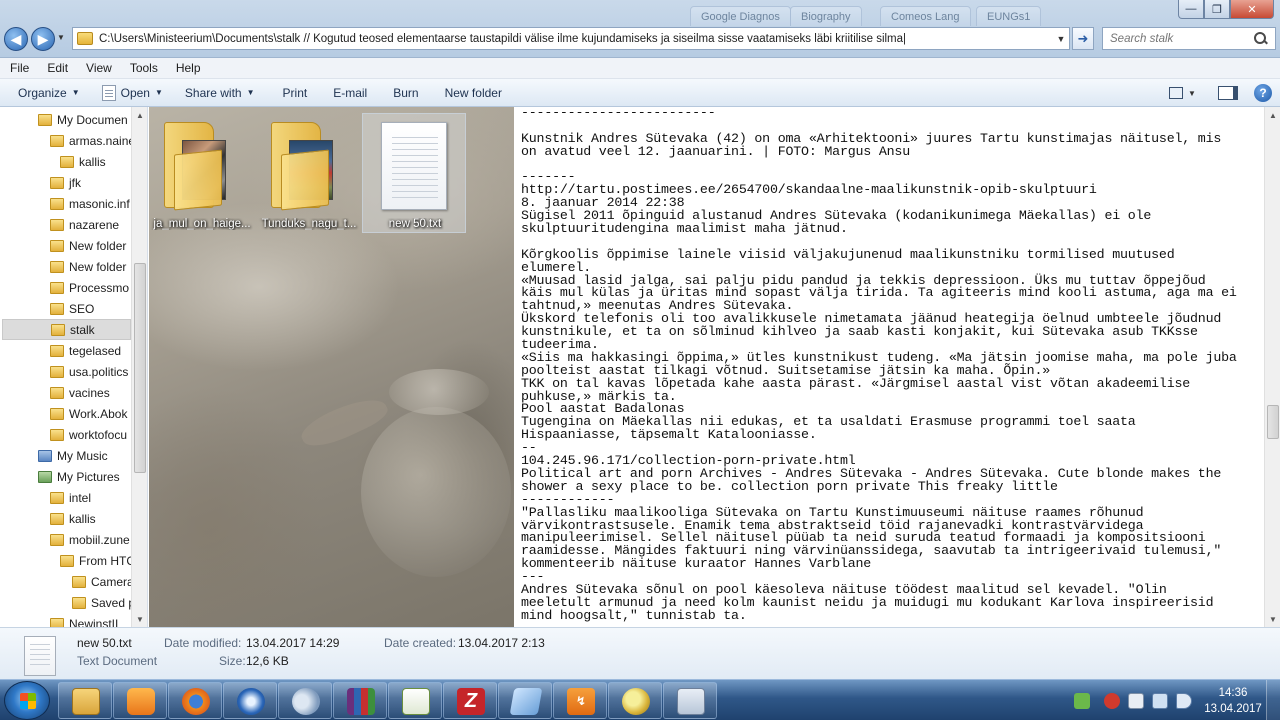  I want to click on chevron-down-icon: ▼, so click(1194, 93).